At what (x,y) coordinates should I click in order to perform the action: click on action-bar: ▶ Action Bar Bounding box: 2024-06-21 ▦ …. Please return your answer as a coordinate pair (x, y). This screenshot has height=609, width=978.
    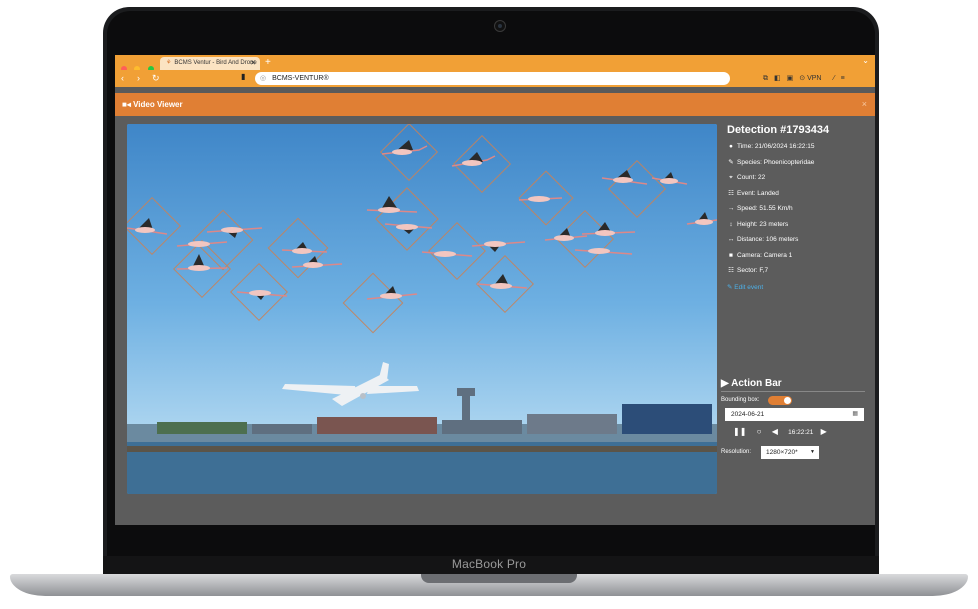
    Looking at the image, I should click on (793, 418).